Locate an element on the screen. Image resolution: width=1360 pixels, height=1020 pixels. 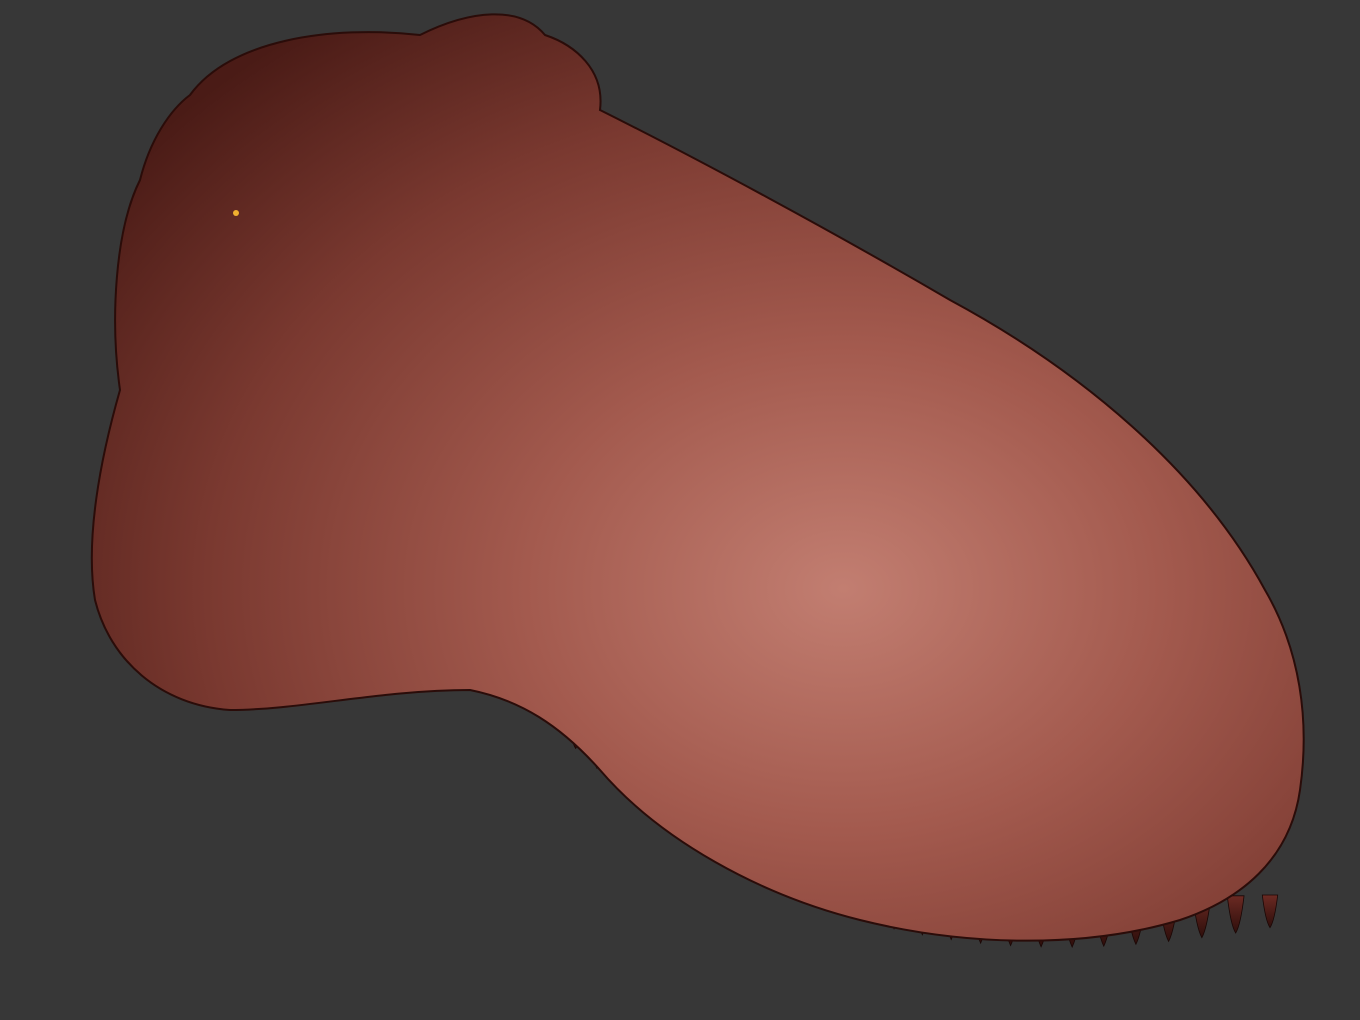
vertex-marker is located at coordinates (236, 213).